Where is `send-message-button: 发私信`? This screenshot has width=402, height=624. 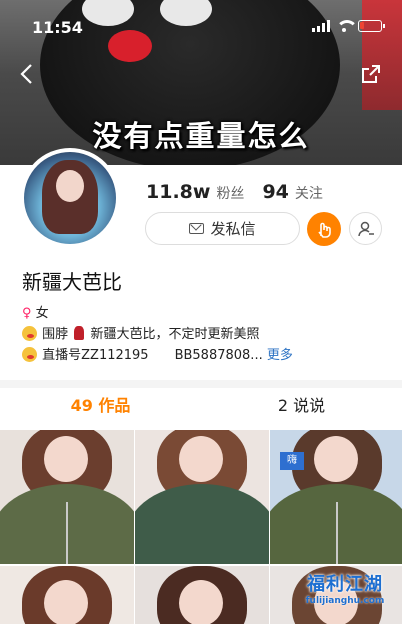 send-message-button: 发私信 is located at coordinates (222, 228).